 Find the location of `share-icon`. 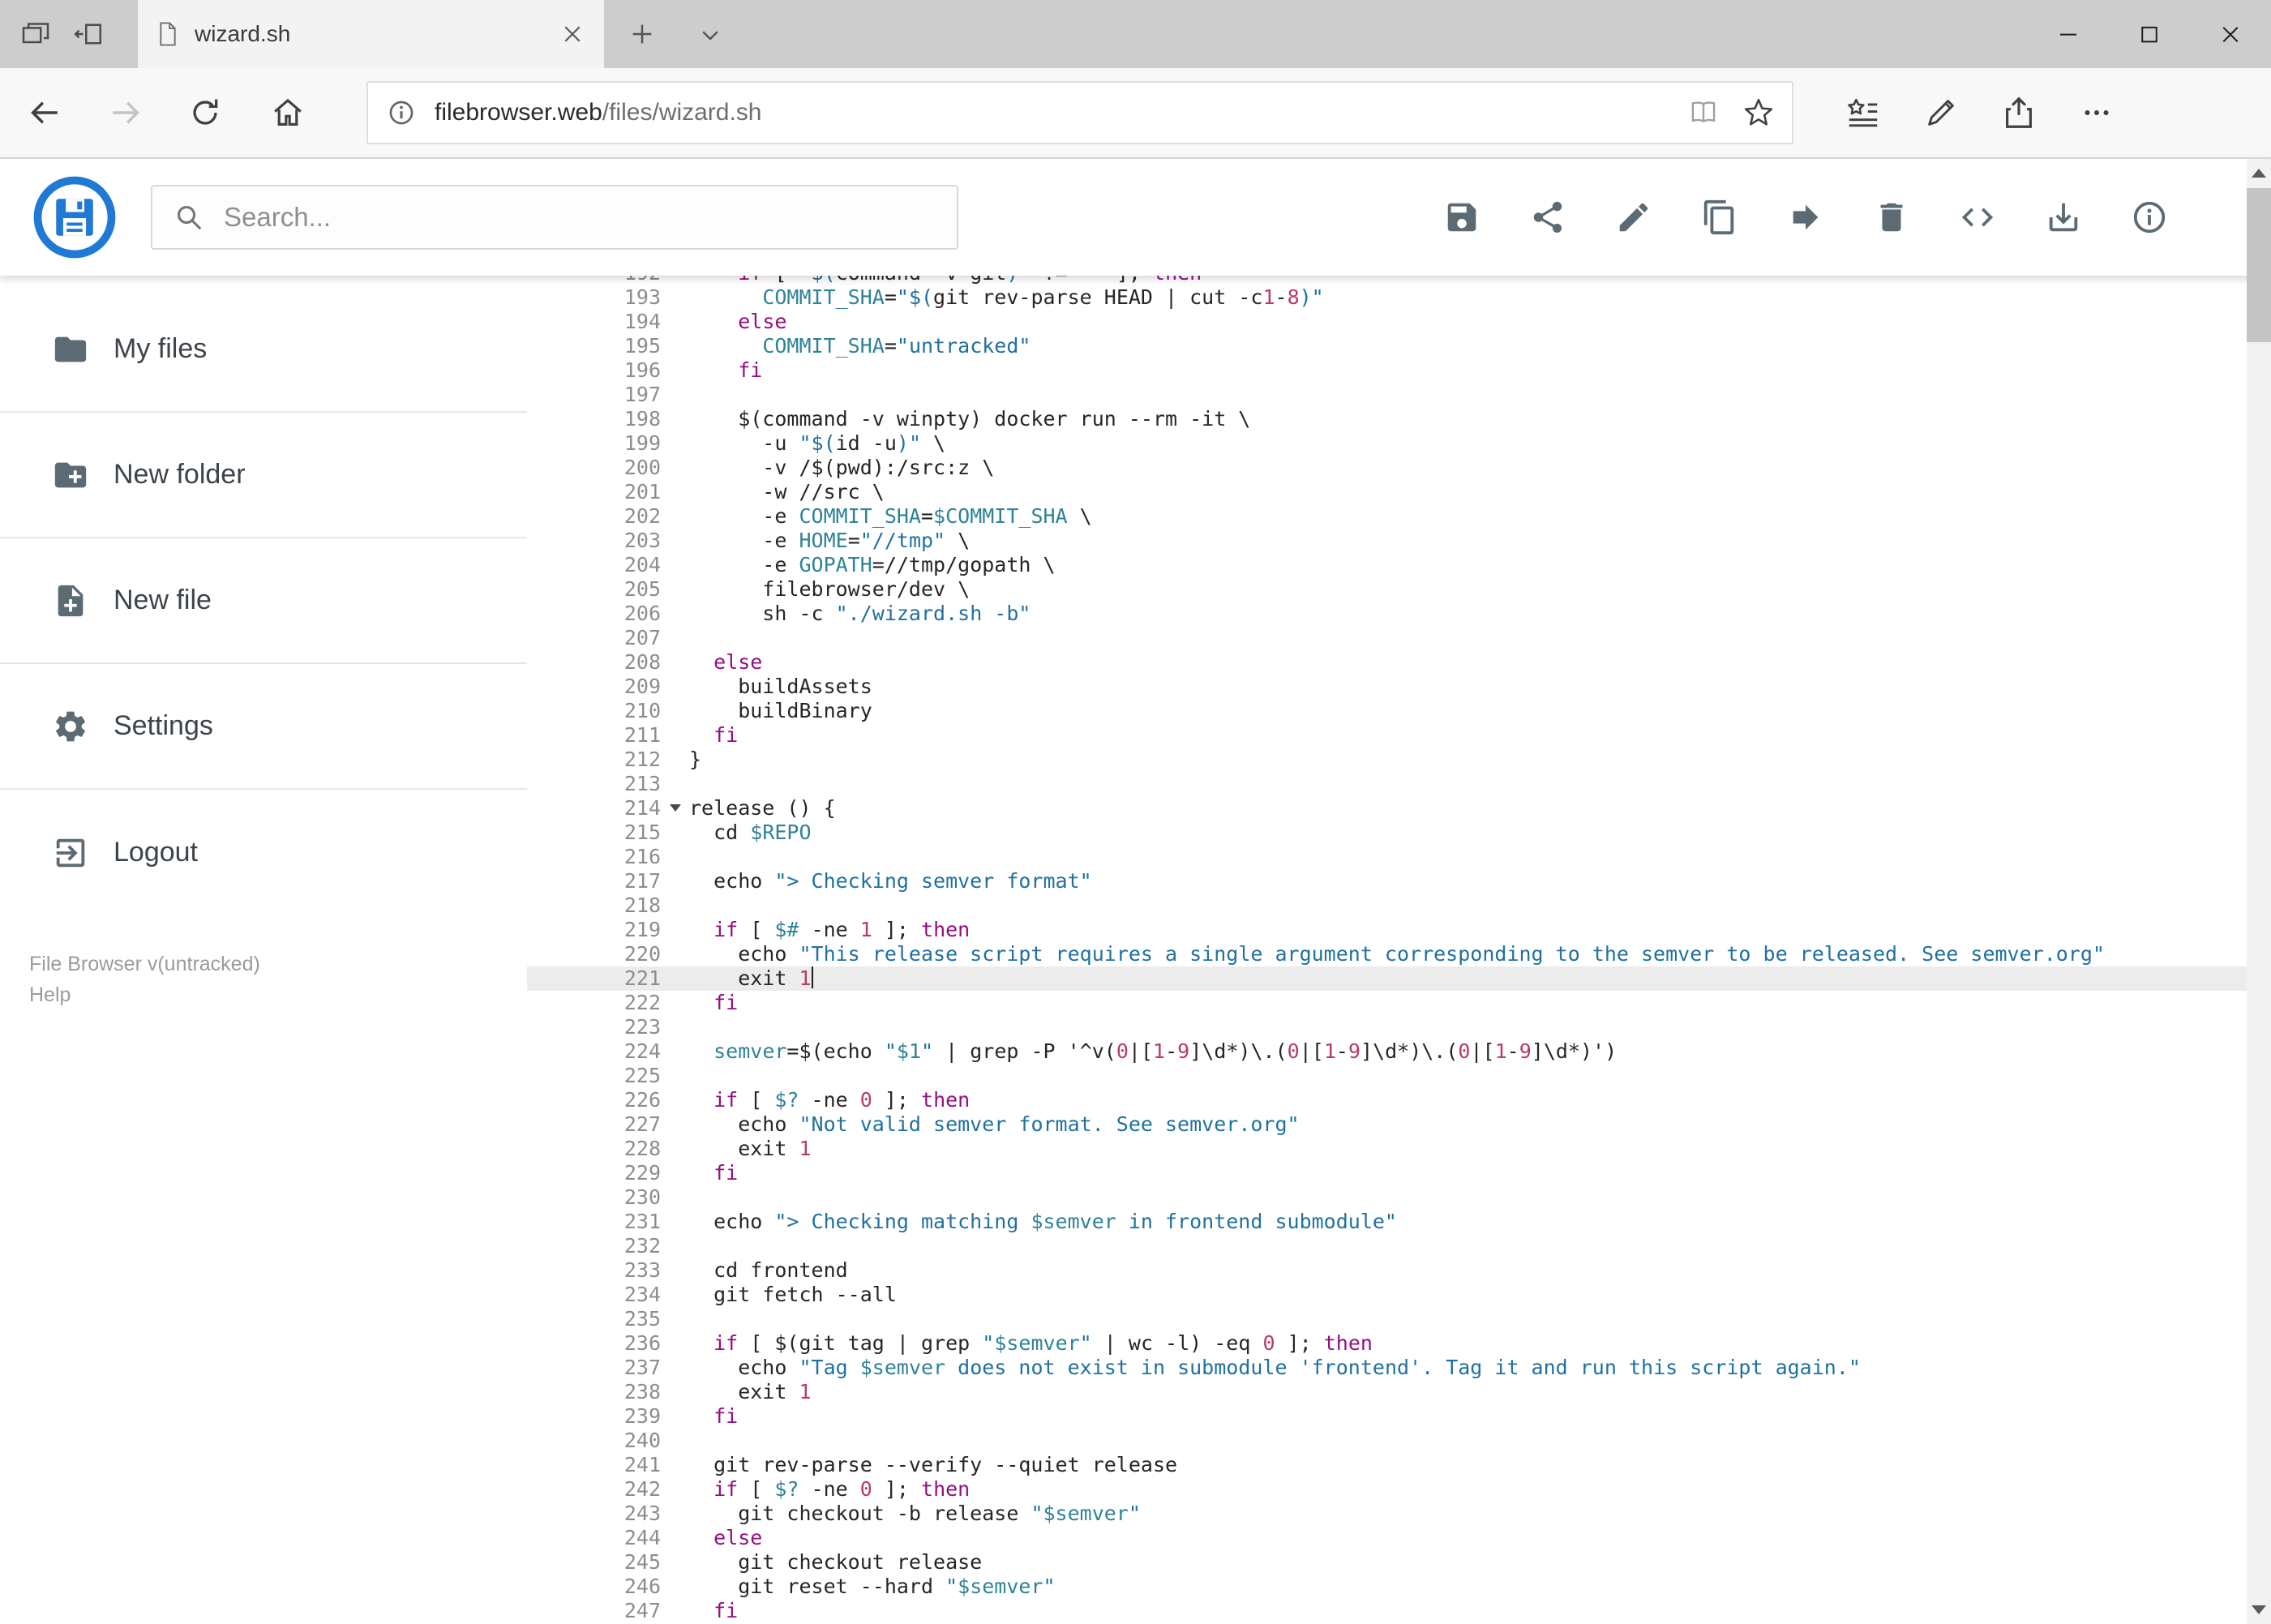

share-icon is located at coordinates (1548, 218).